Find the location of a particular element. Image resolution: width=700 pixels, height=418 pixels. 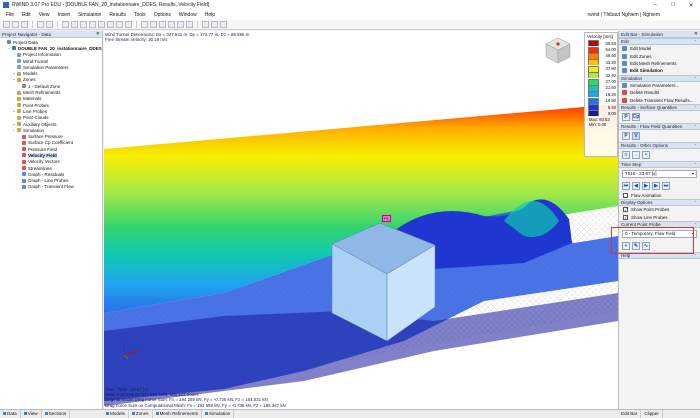

tree-item-label: Graph - Residuals is located at coordinates (46, 174).